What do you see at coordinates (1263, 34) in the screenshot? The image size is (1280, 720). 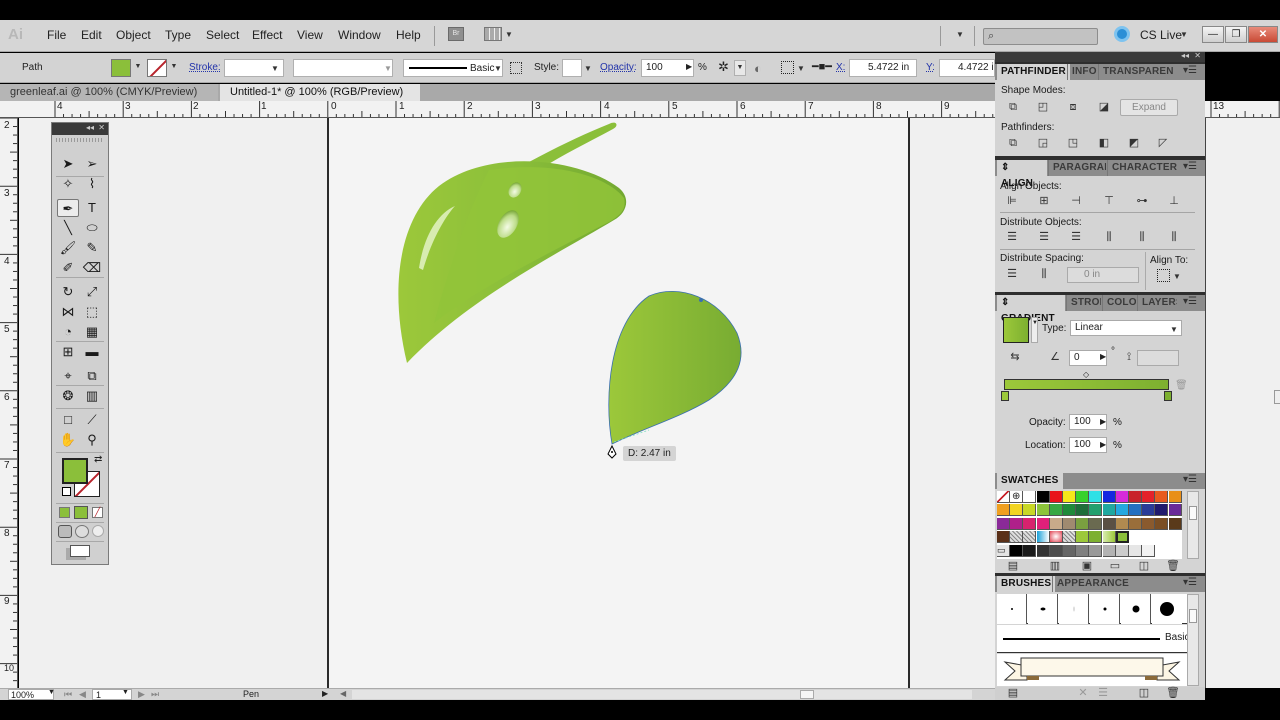 I see `close-window-button: ✕` at bounding box center [1263, 34].